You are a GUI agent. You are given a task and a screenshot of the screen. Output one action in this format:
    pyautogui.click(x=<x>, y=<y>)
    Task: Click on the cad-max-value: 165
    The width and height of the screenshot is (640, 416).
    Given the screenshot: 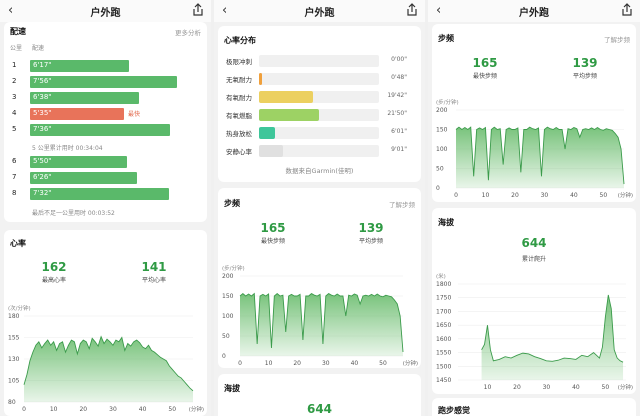 What is the action you would take?
    pyautogui.click(x=485, y=63)
    